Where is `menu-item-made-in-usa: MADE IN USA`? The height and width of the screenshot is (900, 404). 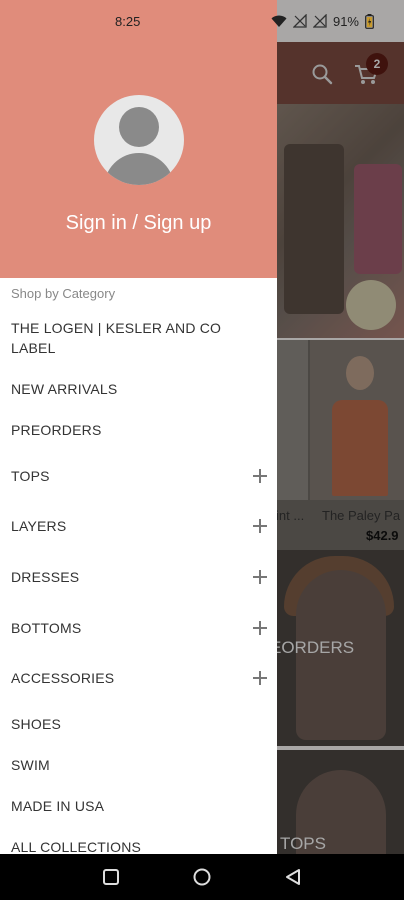
menu-item-made-in-usa: MADE IN USA is located at coordinates (138, 806).